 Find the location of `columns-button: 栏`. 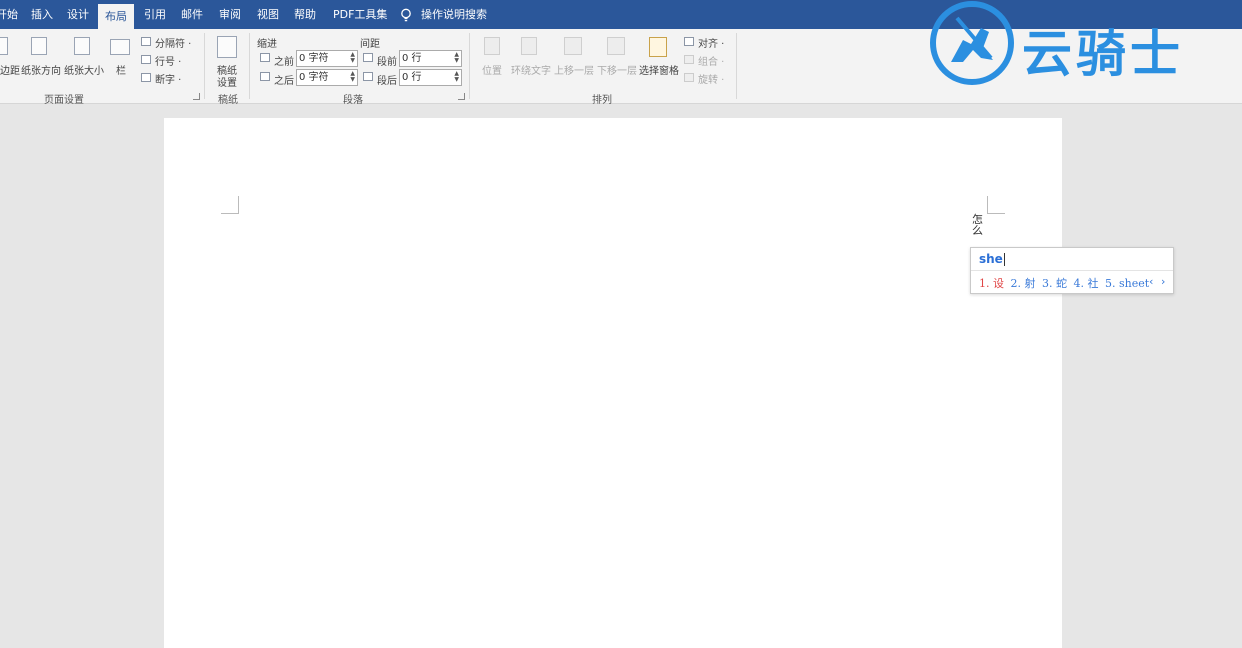

columns-button: 栏 is located at coordinates (121, 69).